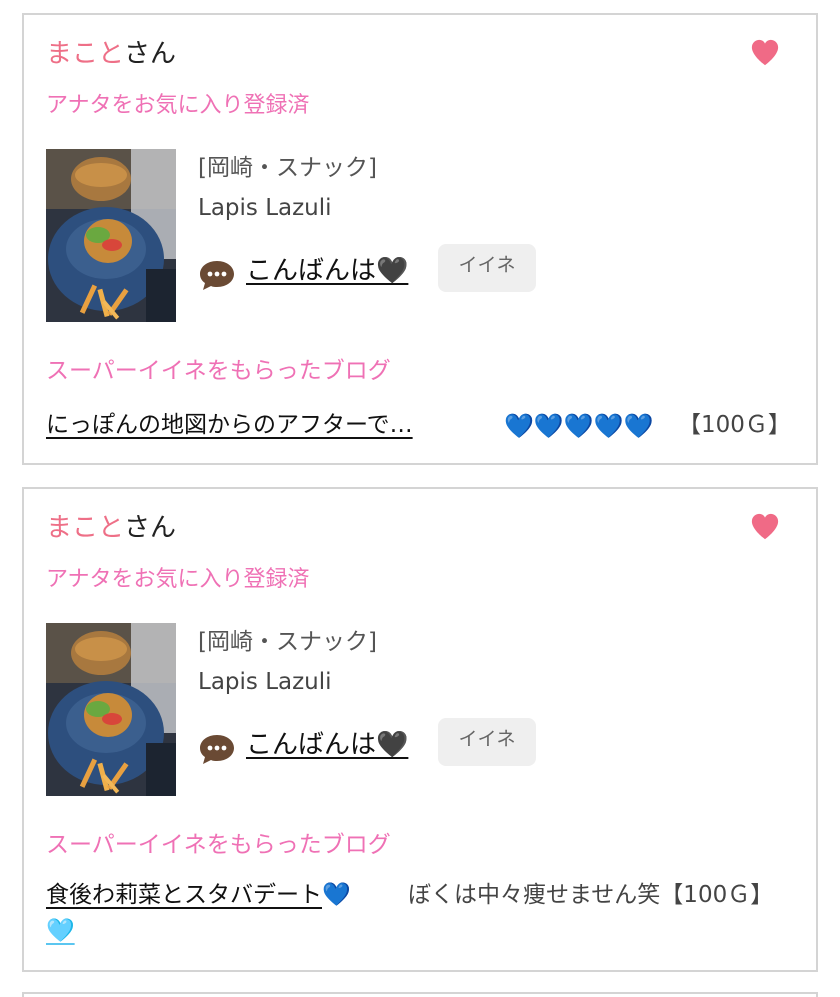  Describe the element at coordinates (221, 913) in the screenshot. I see `blog-title-link: 食後わ莉菜とスタバデート💙 🩵` at that location.